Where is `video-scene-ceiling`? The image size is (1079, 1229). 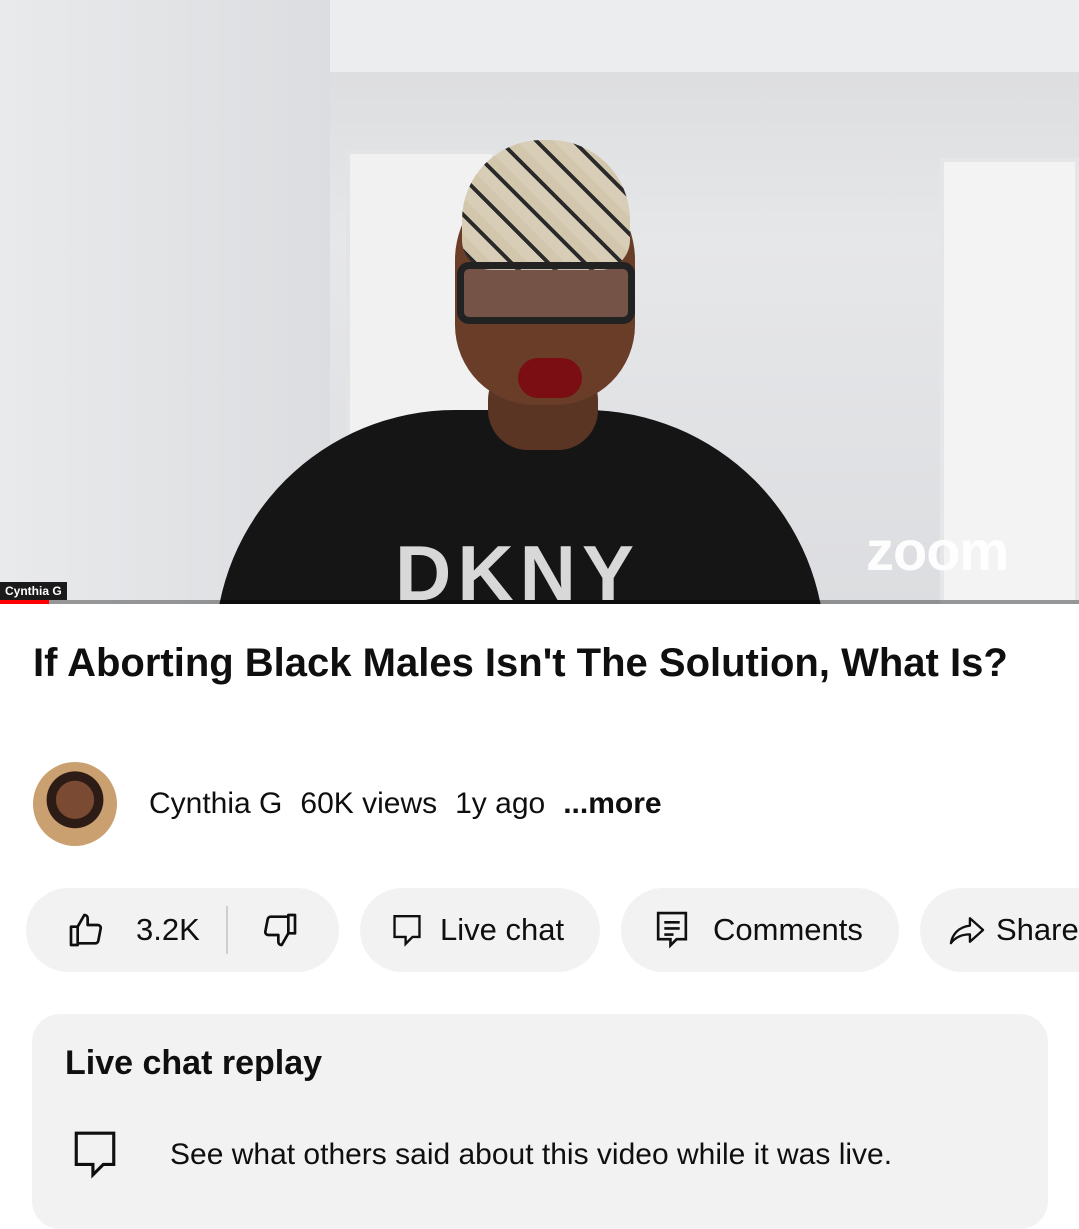 video-scene-ceiling is located at coordinates (689, 36).